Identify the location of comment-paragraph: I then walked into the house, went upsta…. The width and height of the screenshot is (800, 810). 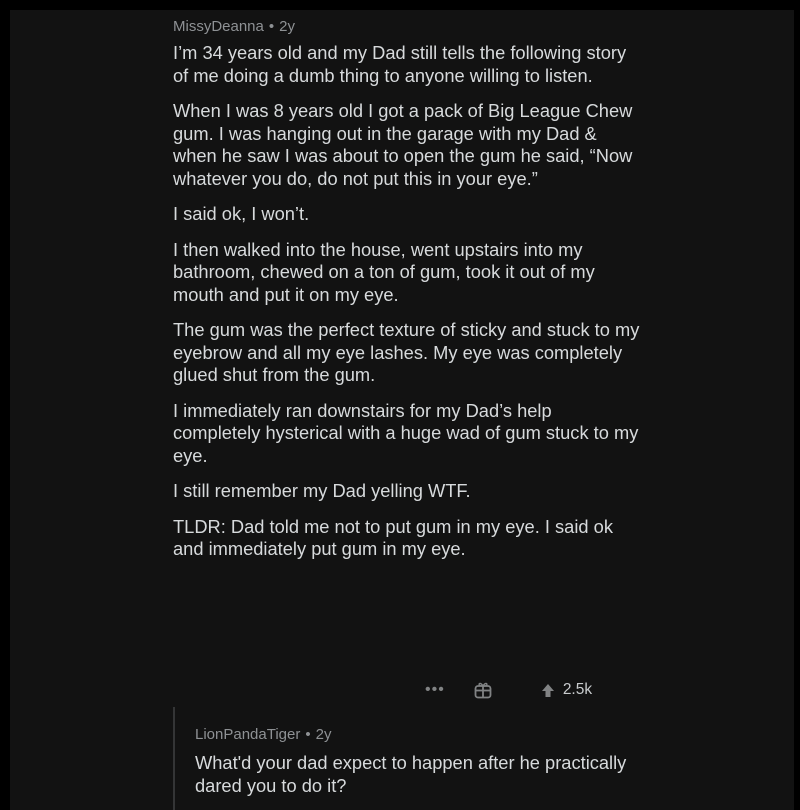
(384, 271).